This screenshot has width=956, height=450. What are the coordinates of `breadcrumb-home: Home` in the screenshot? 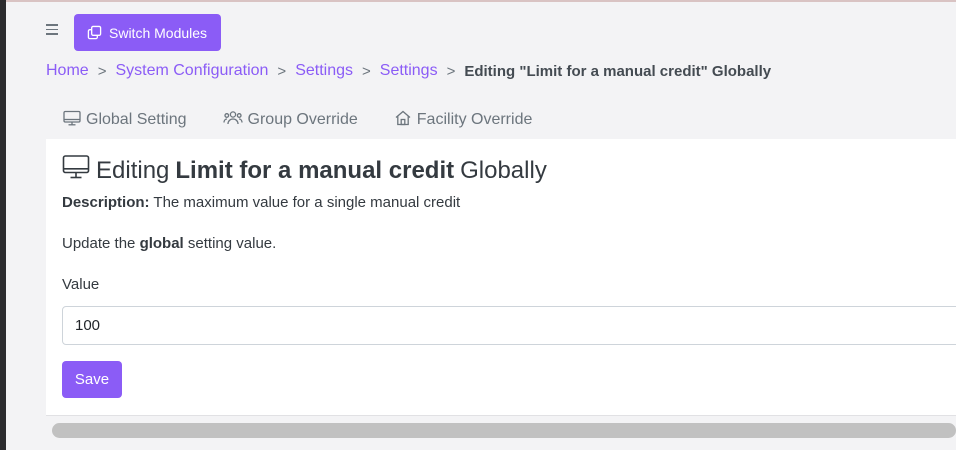 It's located at (67, 71).